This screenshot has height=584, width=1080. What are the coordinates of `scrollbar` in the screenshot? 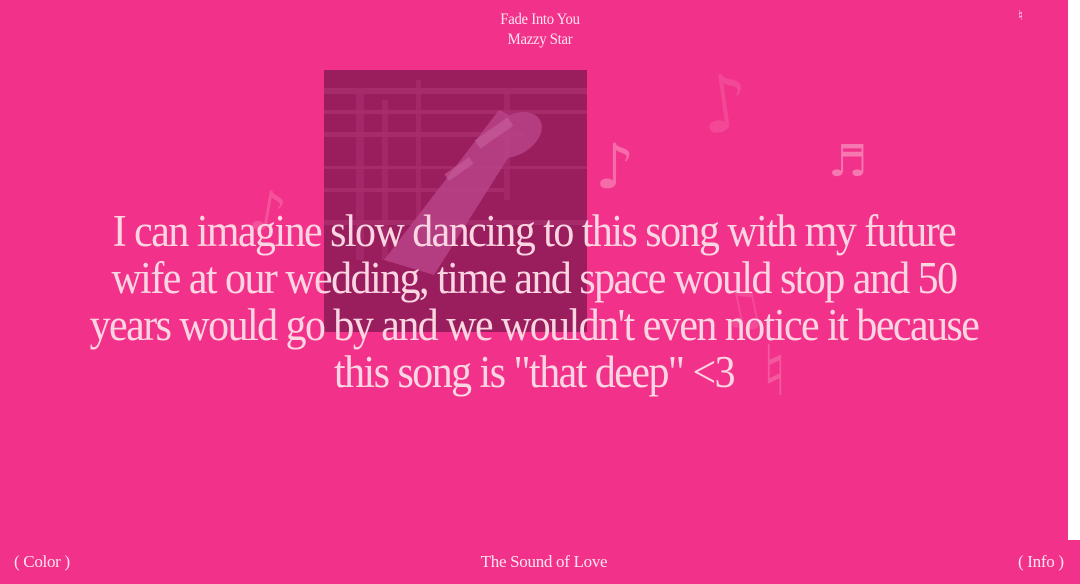 It's located at (1074, 270).